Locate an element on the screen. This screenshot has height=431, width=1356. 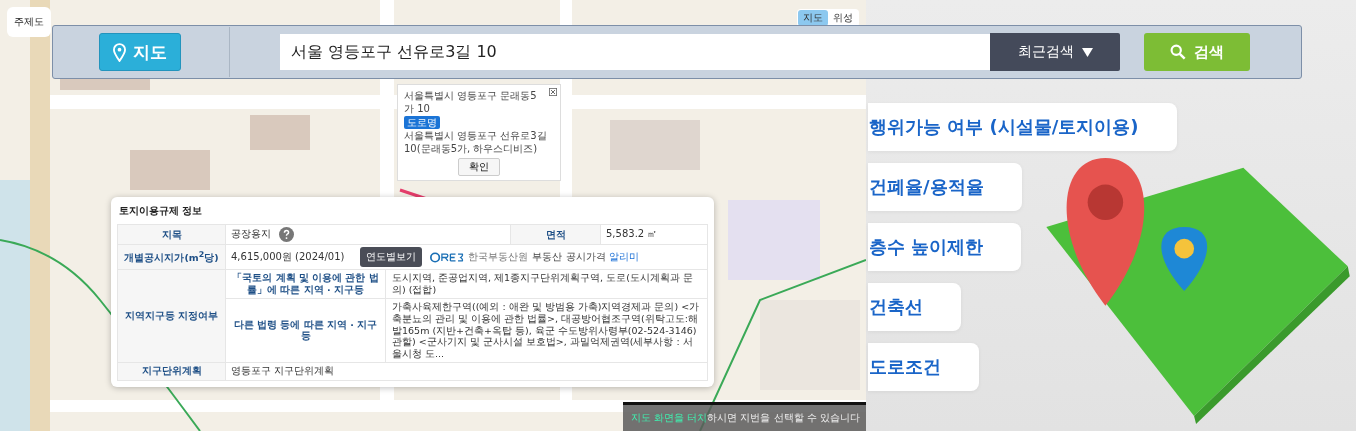
hint-banner: 지도 화면을 터치하시면 지번을 선택할 수 있습니다 is located at coordinates (744, 416).